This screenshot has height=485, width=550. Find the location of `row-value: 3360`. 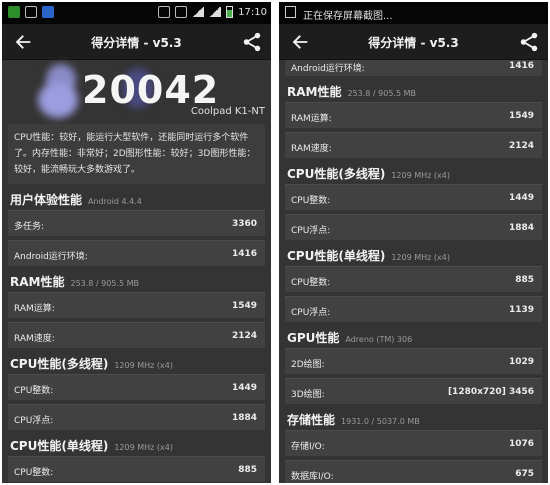

row-value: 3360 is located at coordinates (244, 224).